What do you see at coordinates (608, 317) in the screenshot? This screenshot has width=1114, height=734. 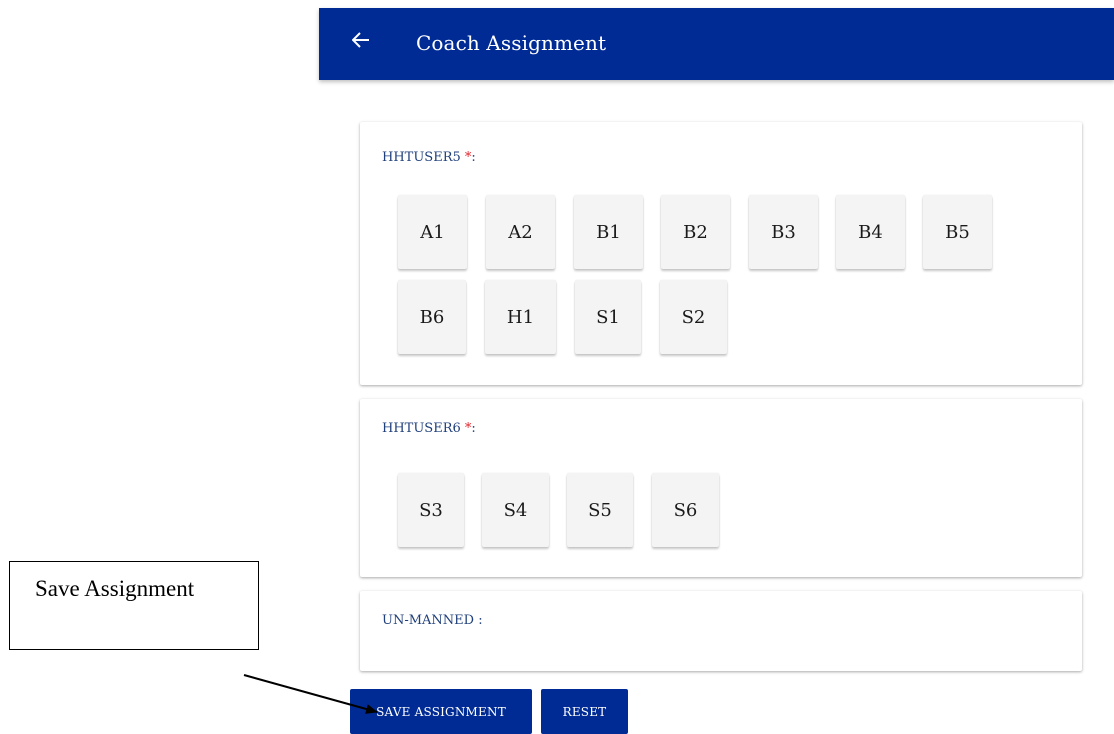 I see `coach-chip: S1` at bounding box center [608, 317].